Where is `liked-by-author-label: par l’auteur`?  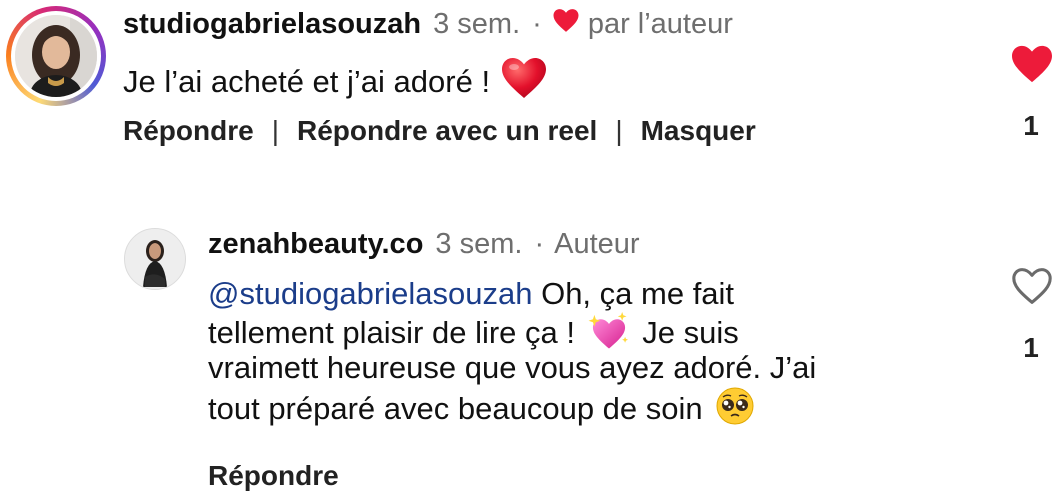 liked-by-author-label: par l’auteur is located at coordinates (660, 23).